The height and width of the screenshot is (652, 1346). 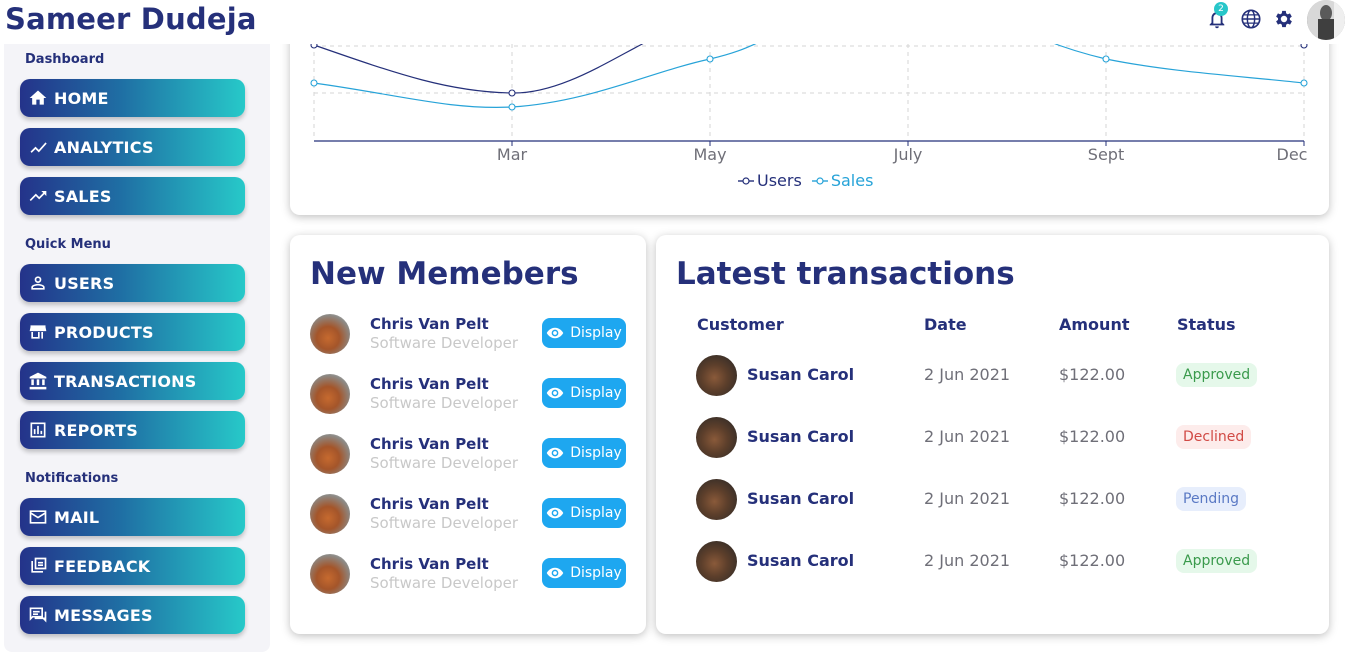 I want to click on sidebar-item-reports: REPORTS, so click(x=132, y=430).